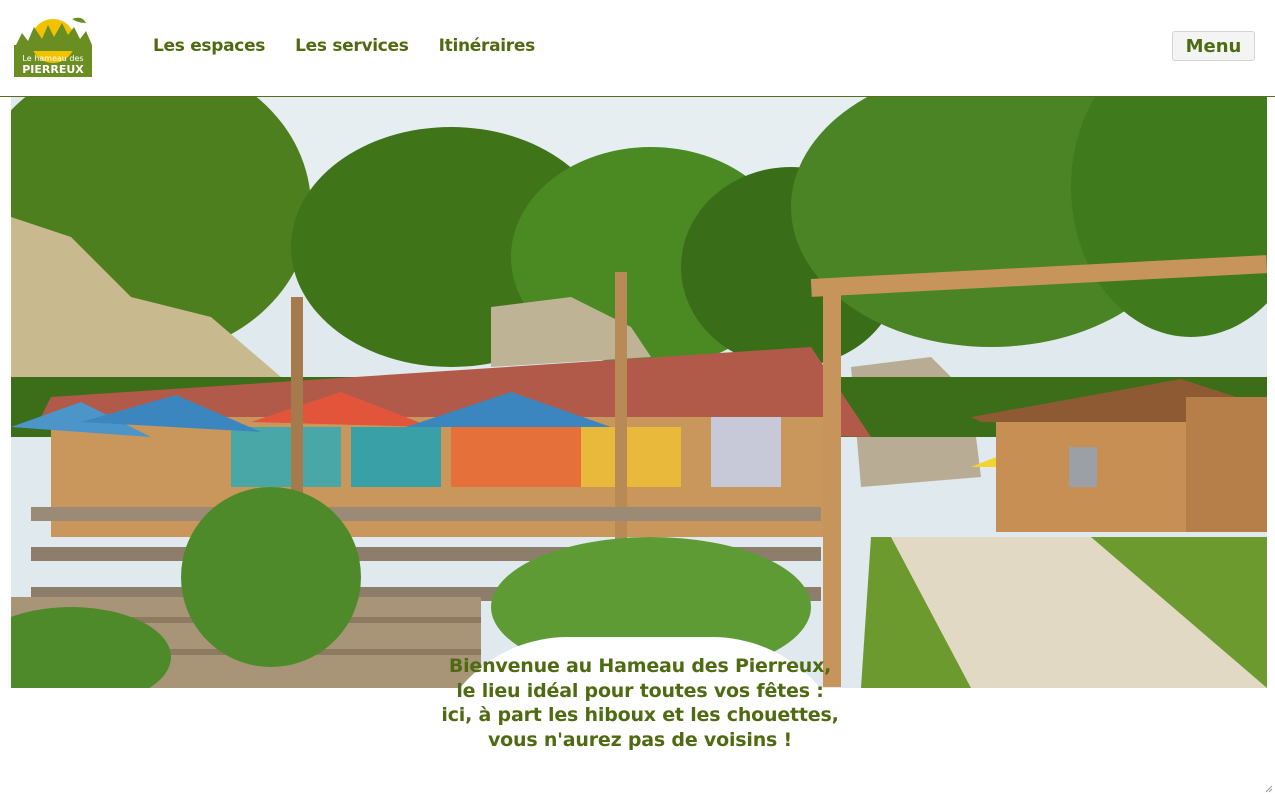 The width and height of the screenshot is (1275, 795). I want to click on nav-link-services: Les services, so click(352, 46).